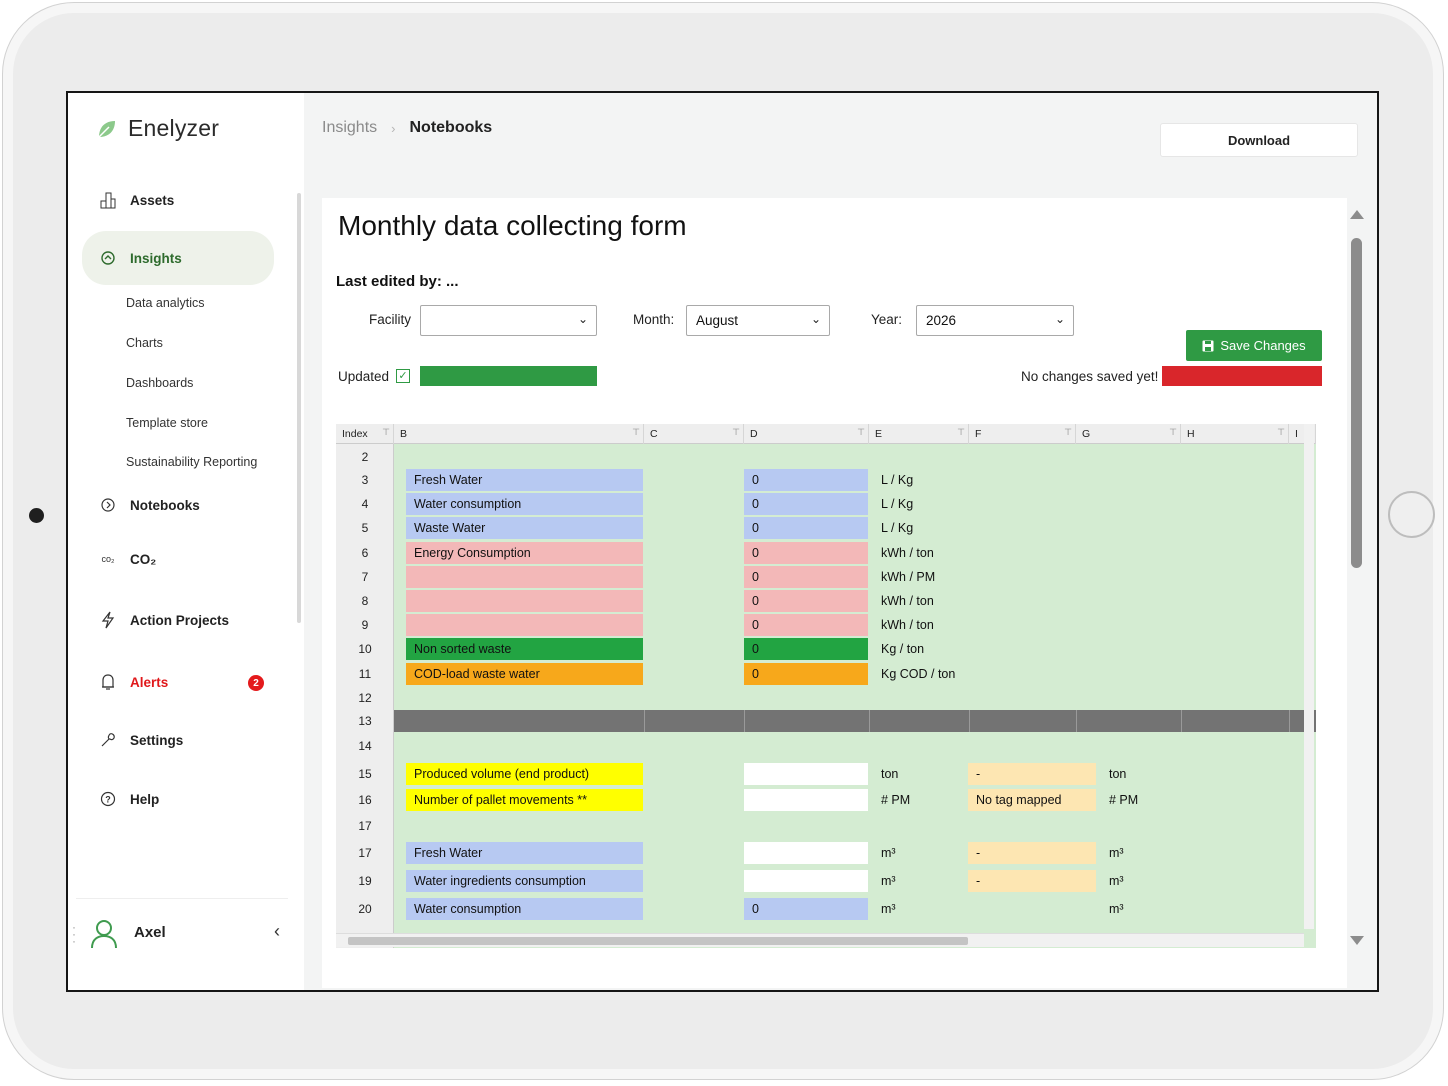 This screenshot has height=1086, width=1448. Describe the element at coordinates (1116, 881) in the screenshot. I see `cell-g-unit: m³` at that location.